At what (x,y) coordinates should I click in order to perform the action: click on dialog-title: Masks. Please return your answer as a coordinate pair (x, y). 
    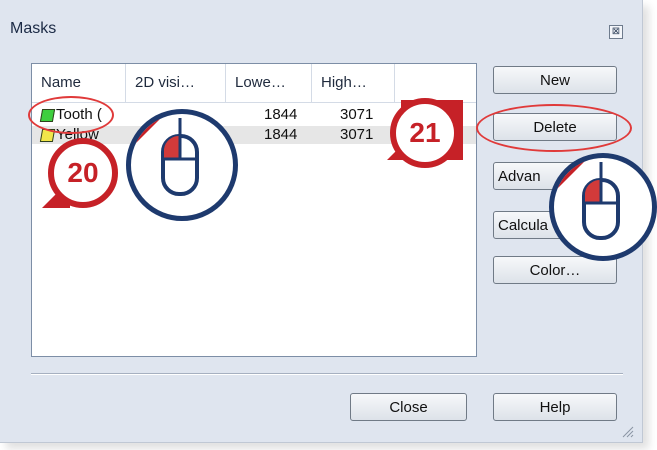
    Looking at the image, I should click on (33, 28).